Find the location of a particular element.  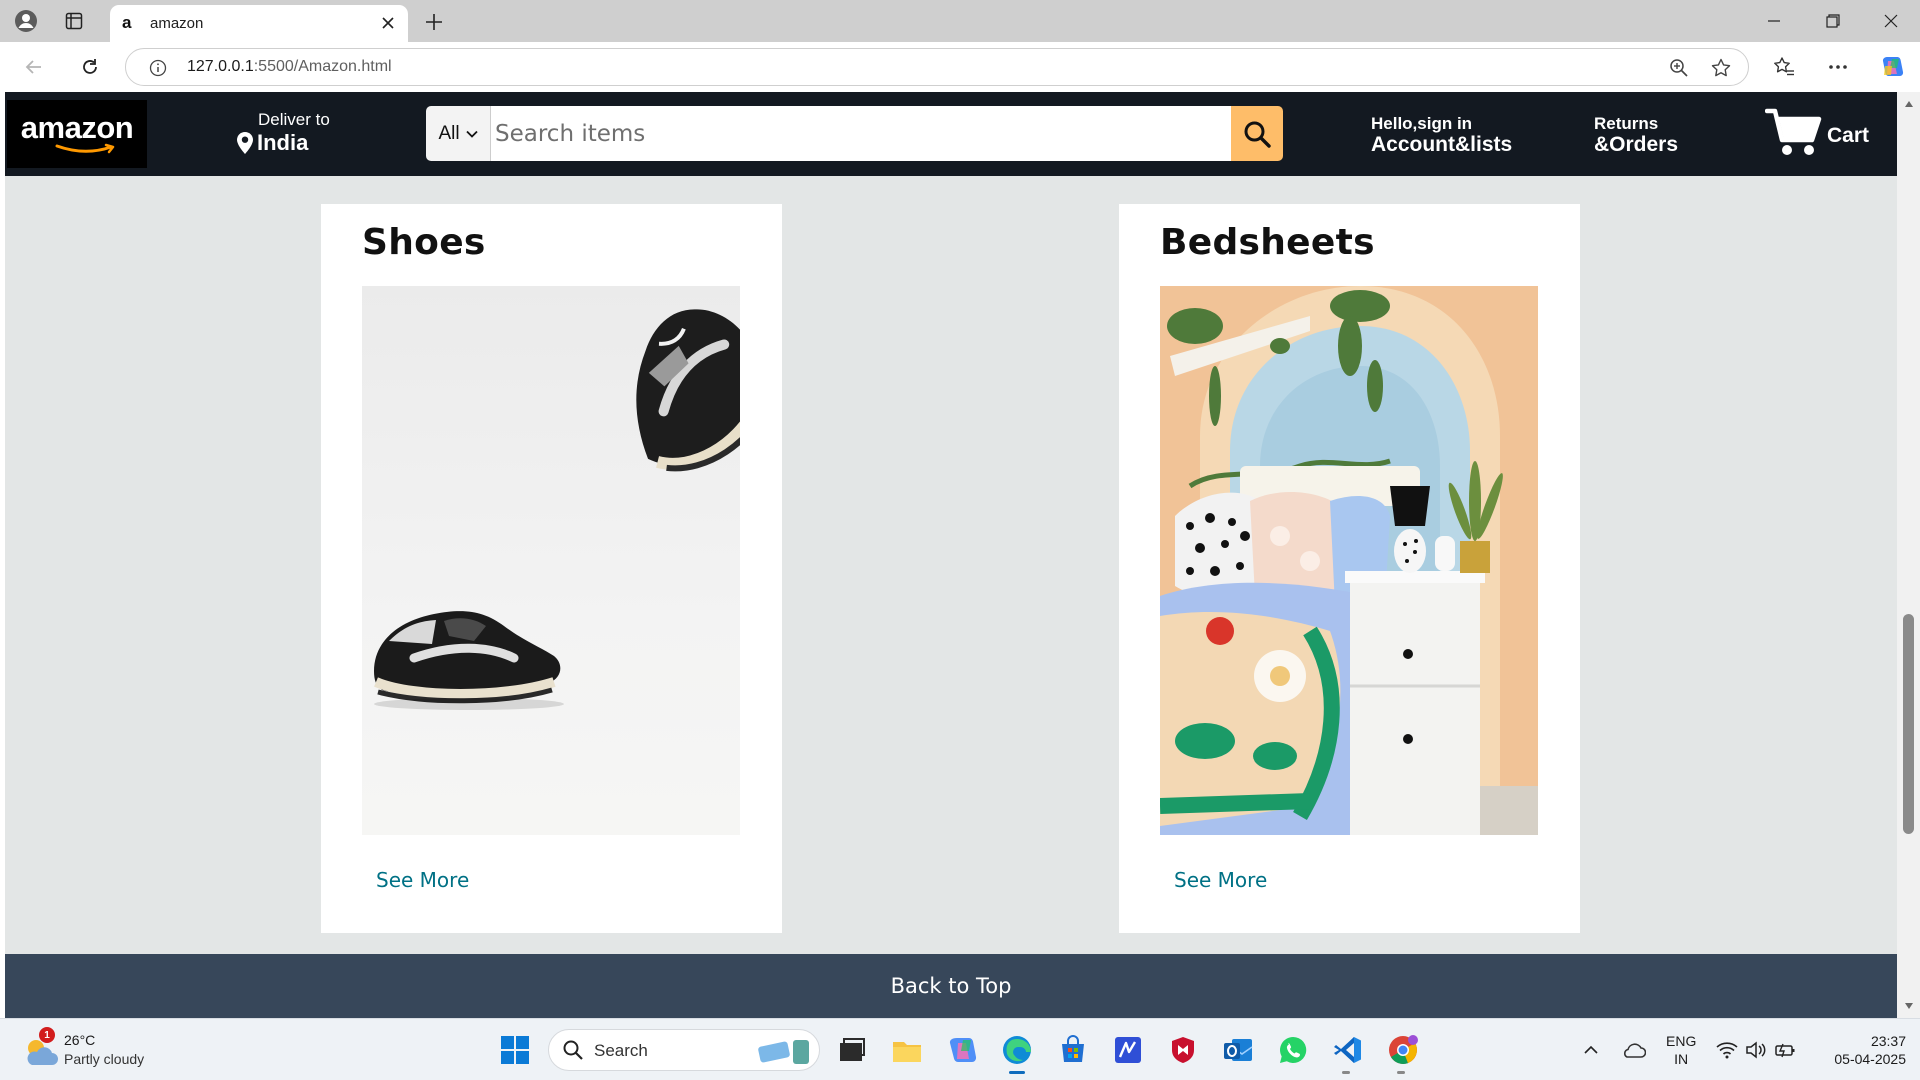

taskbar-search-label: Search is located at coordinates (621, 1050).